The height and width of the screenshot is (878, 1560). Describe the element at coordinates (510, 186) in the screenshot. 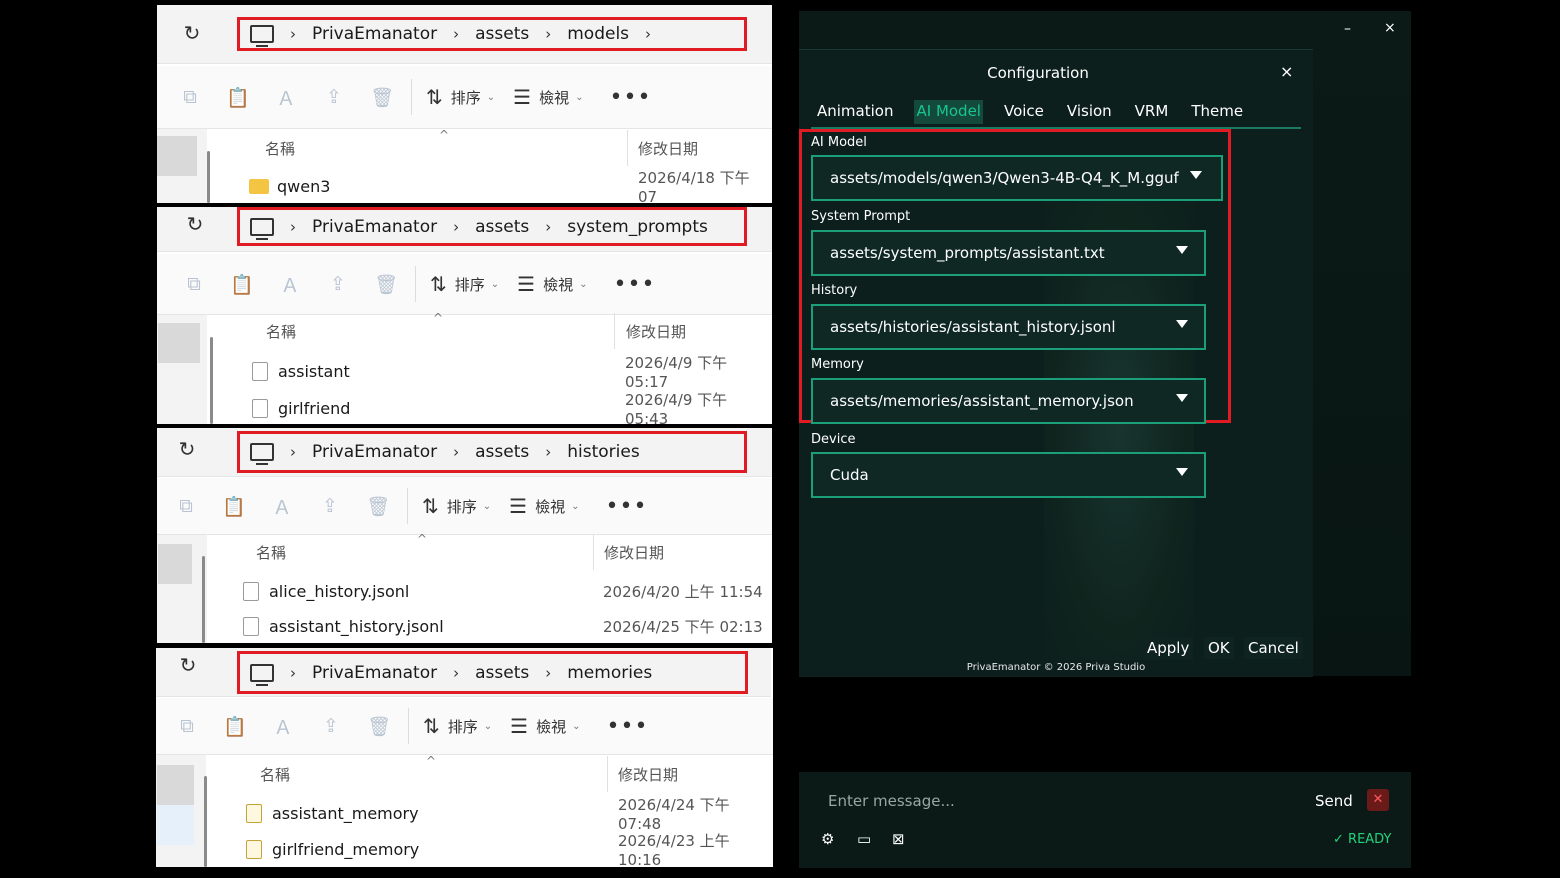

I see `list-item: qwen3 2026/4/18 下午 07` at that location.